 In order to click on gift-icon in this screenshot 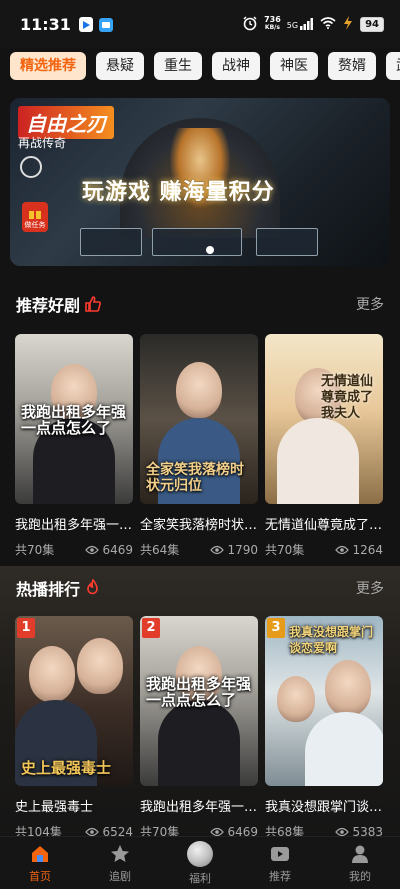, I will do `click(35, 215)`.